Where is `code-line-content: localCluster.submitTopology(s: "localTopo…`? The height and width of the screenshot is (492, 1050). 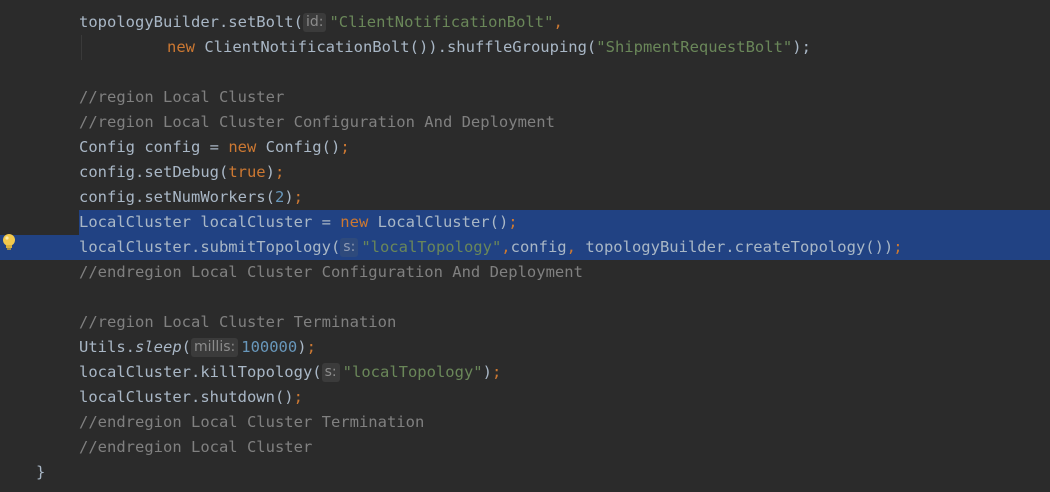 code-line-content: localCluster.submitTopology(s: "localTopo… is located at coordinates (491, 247).